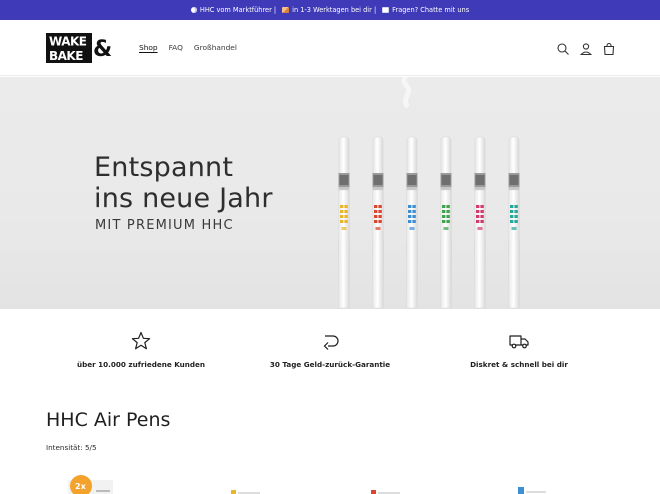 Image resolution: width=660 pixels, height=494 pixels. I want to click on product-grid: 2x, so click(330, 482).